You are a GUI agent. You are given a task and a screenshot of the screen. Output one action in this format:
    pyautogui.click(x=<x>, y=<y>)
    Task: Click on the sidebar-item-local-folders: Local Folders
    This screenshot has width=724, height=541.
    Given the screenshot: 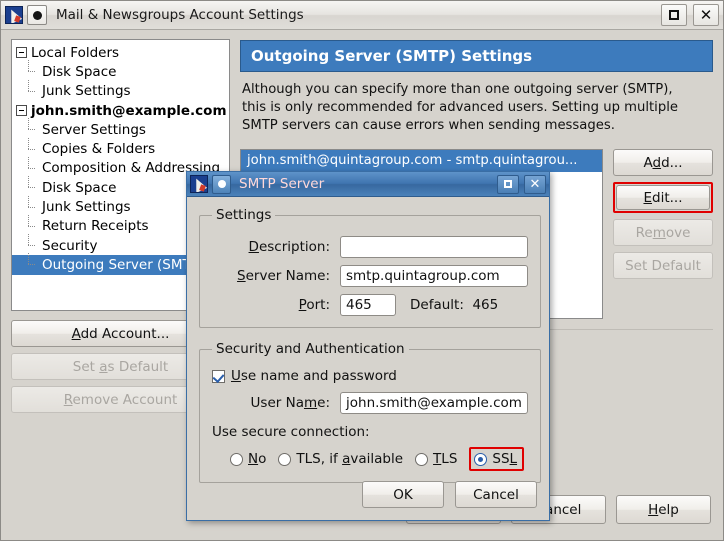 What is the action you would take?
    pyautogui.click(x=120, y=52)
    